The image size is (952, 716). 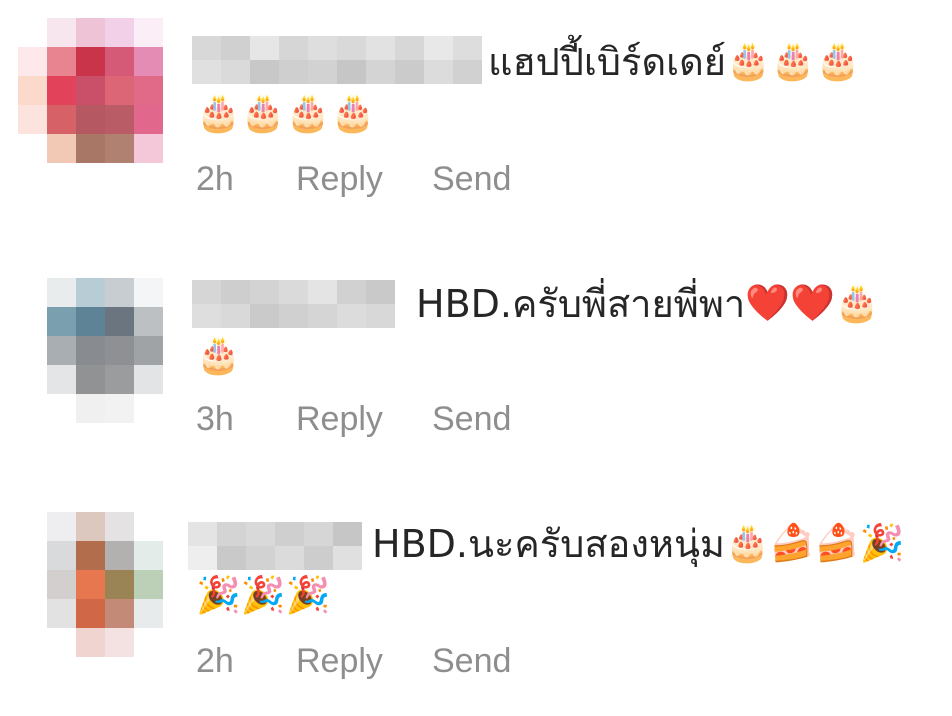 What do you see at coordinates (215, 419) in the screenshot?
I see `timestamp: 3h` at bounding box center [215, 419].